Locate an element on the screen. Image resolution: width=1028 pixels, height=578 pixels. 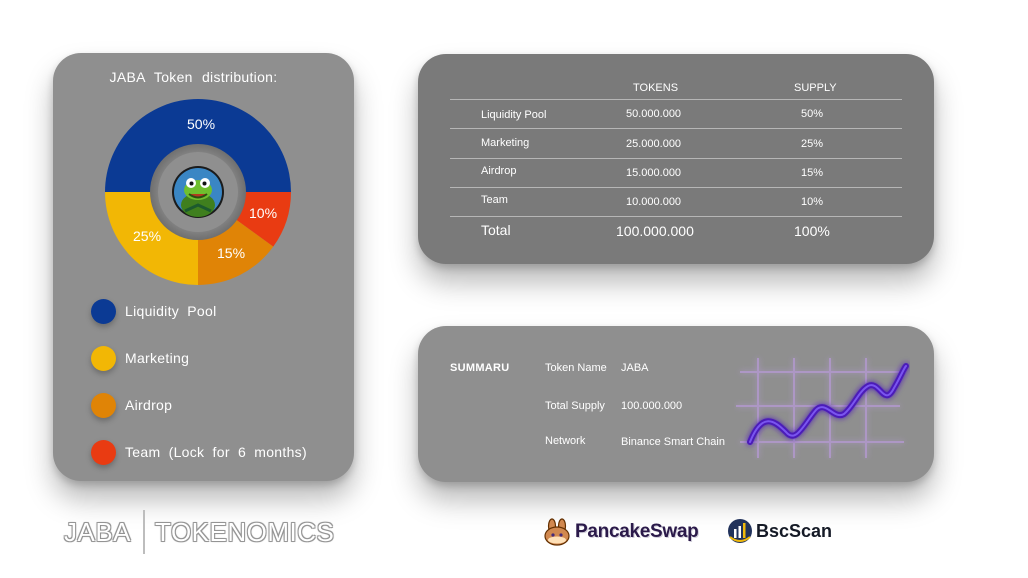
total-supply-value: 100.000.000 is located at coordinates (652, 406).